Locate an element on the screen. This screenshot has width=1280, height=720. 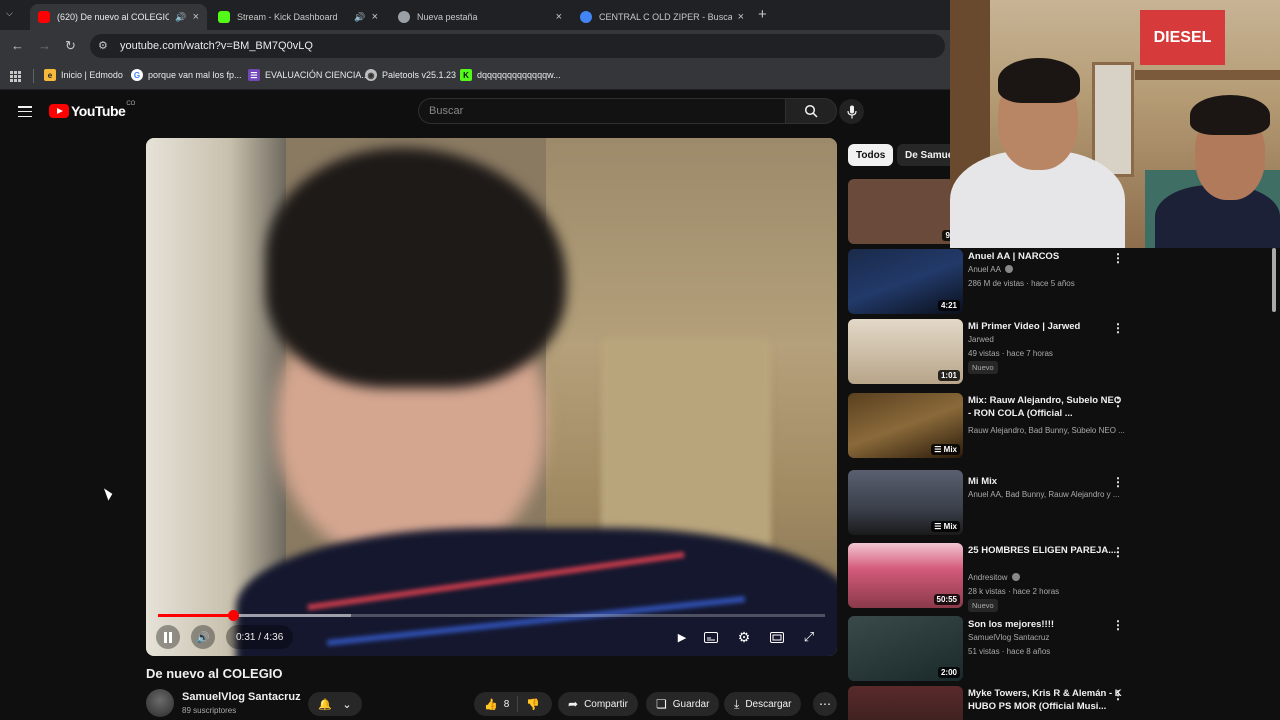
url-text: youtube.com/watch?v=BM_BM7Q0vLQ is located at coordinates (216, 46).